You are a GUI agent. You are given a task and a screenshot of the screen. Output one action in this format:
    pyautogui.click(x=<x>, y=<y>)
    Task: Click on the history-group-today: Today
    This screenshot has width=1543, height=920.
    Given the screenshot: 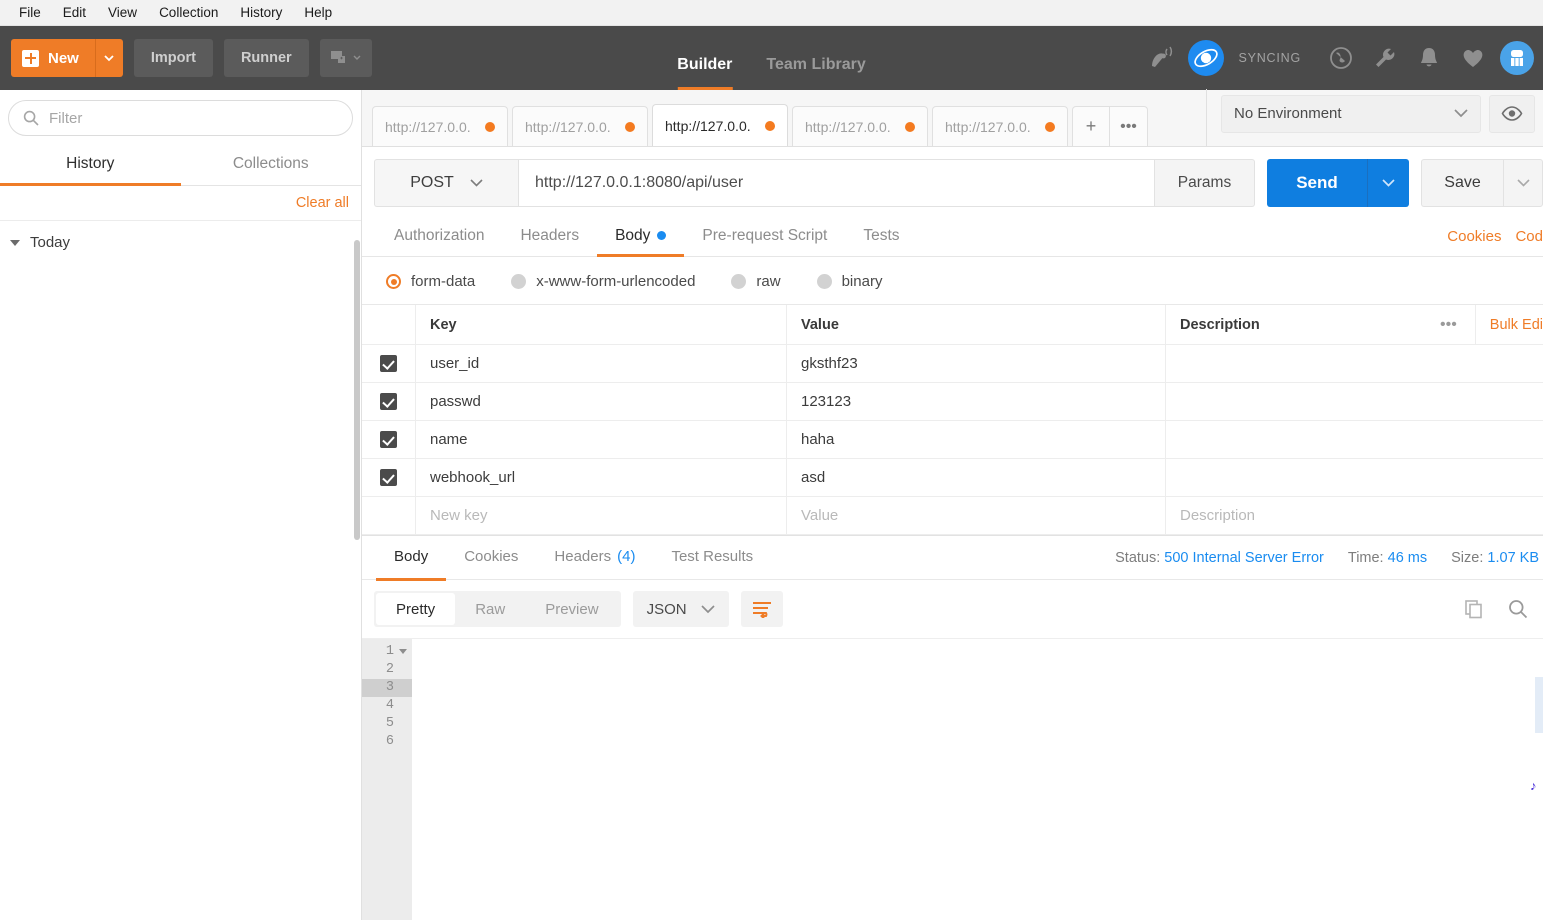 What is the action you would take?
    pyautogui.click(x=180, y=236)
    